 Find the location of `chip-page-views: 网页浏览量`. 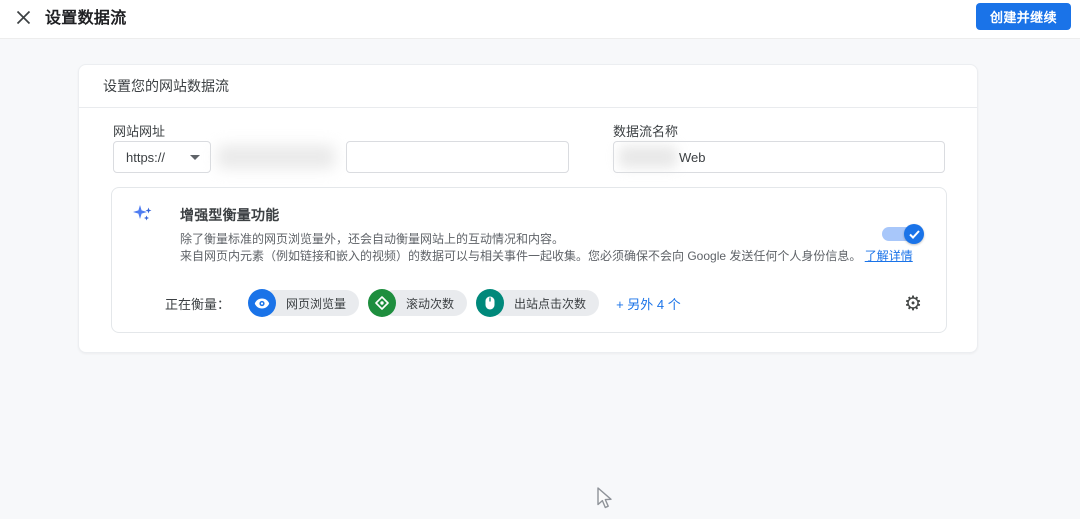

chip-page-views: 网页浏览量 is located at coordinates (304, 303).